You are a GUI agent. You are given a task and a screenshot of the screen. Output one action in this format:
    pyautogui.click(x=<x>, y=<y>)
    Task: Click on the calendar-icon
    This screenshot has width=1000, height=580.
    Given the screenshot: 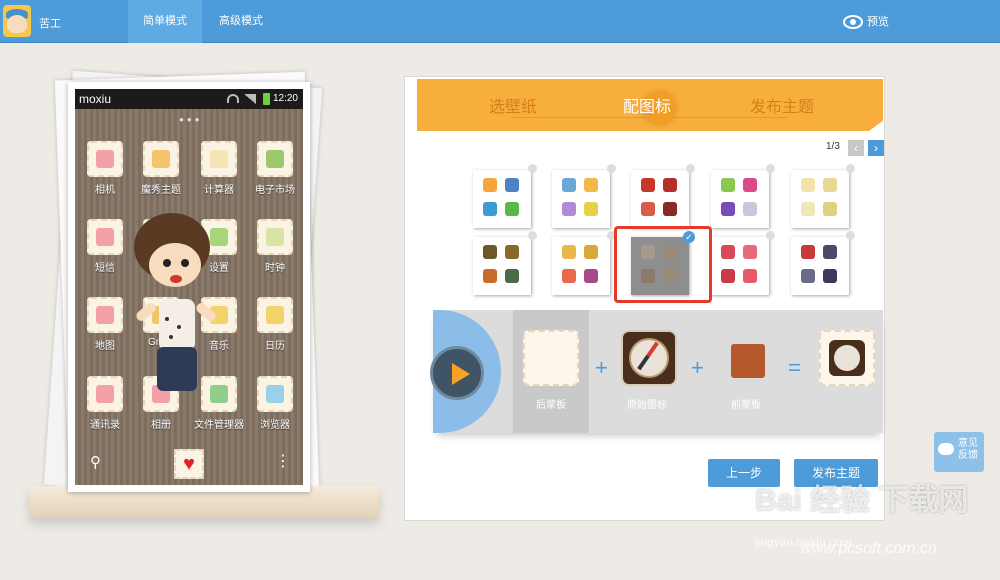 What is the action you would take?
    pyautogui.click(x=275, y=315)
    